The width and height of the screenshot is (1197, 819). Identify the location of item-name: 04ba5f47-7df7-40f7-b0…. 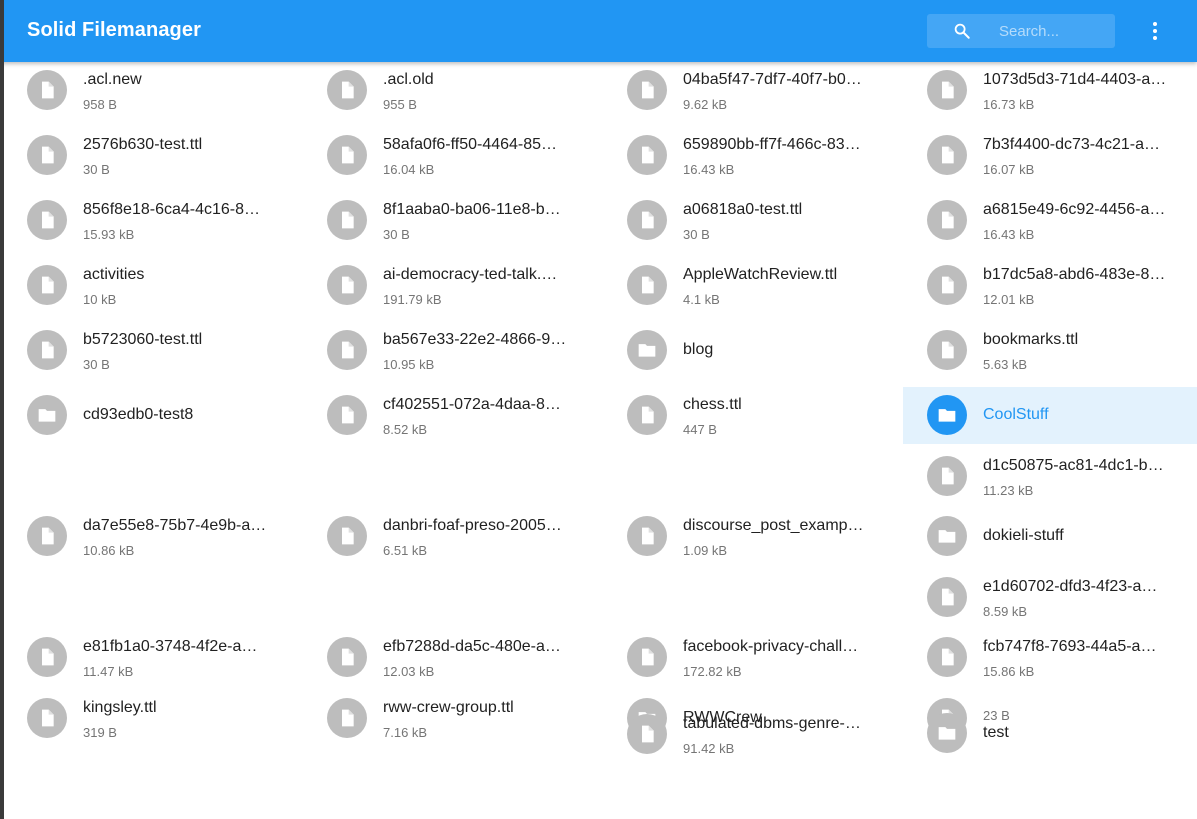
(772, 79).